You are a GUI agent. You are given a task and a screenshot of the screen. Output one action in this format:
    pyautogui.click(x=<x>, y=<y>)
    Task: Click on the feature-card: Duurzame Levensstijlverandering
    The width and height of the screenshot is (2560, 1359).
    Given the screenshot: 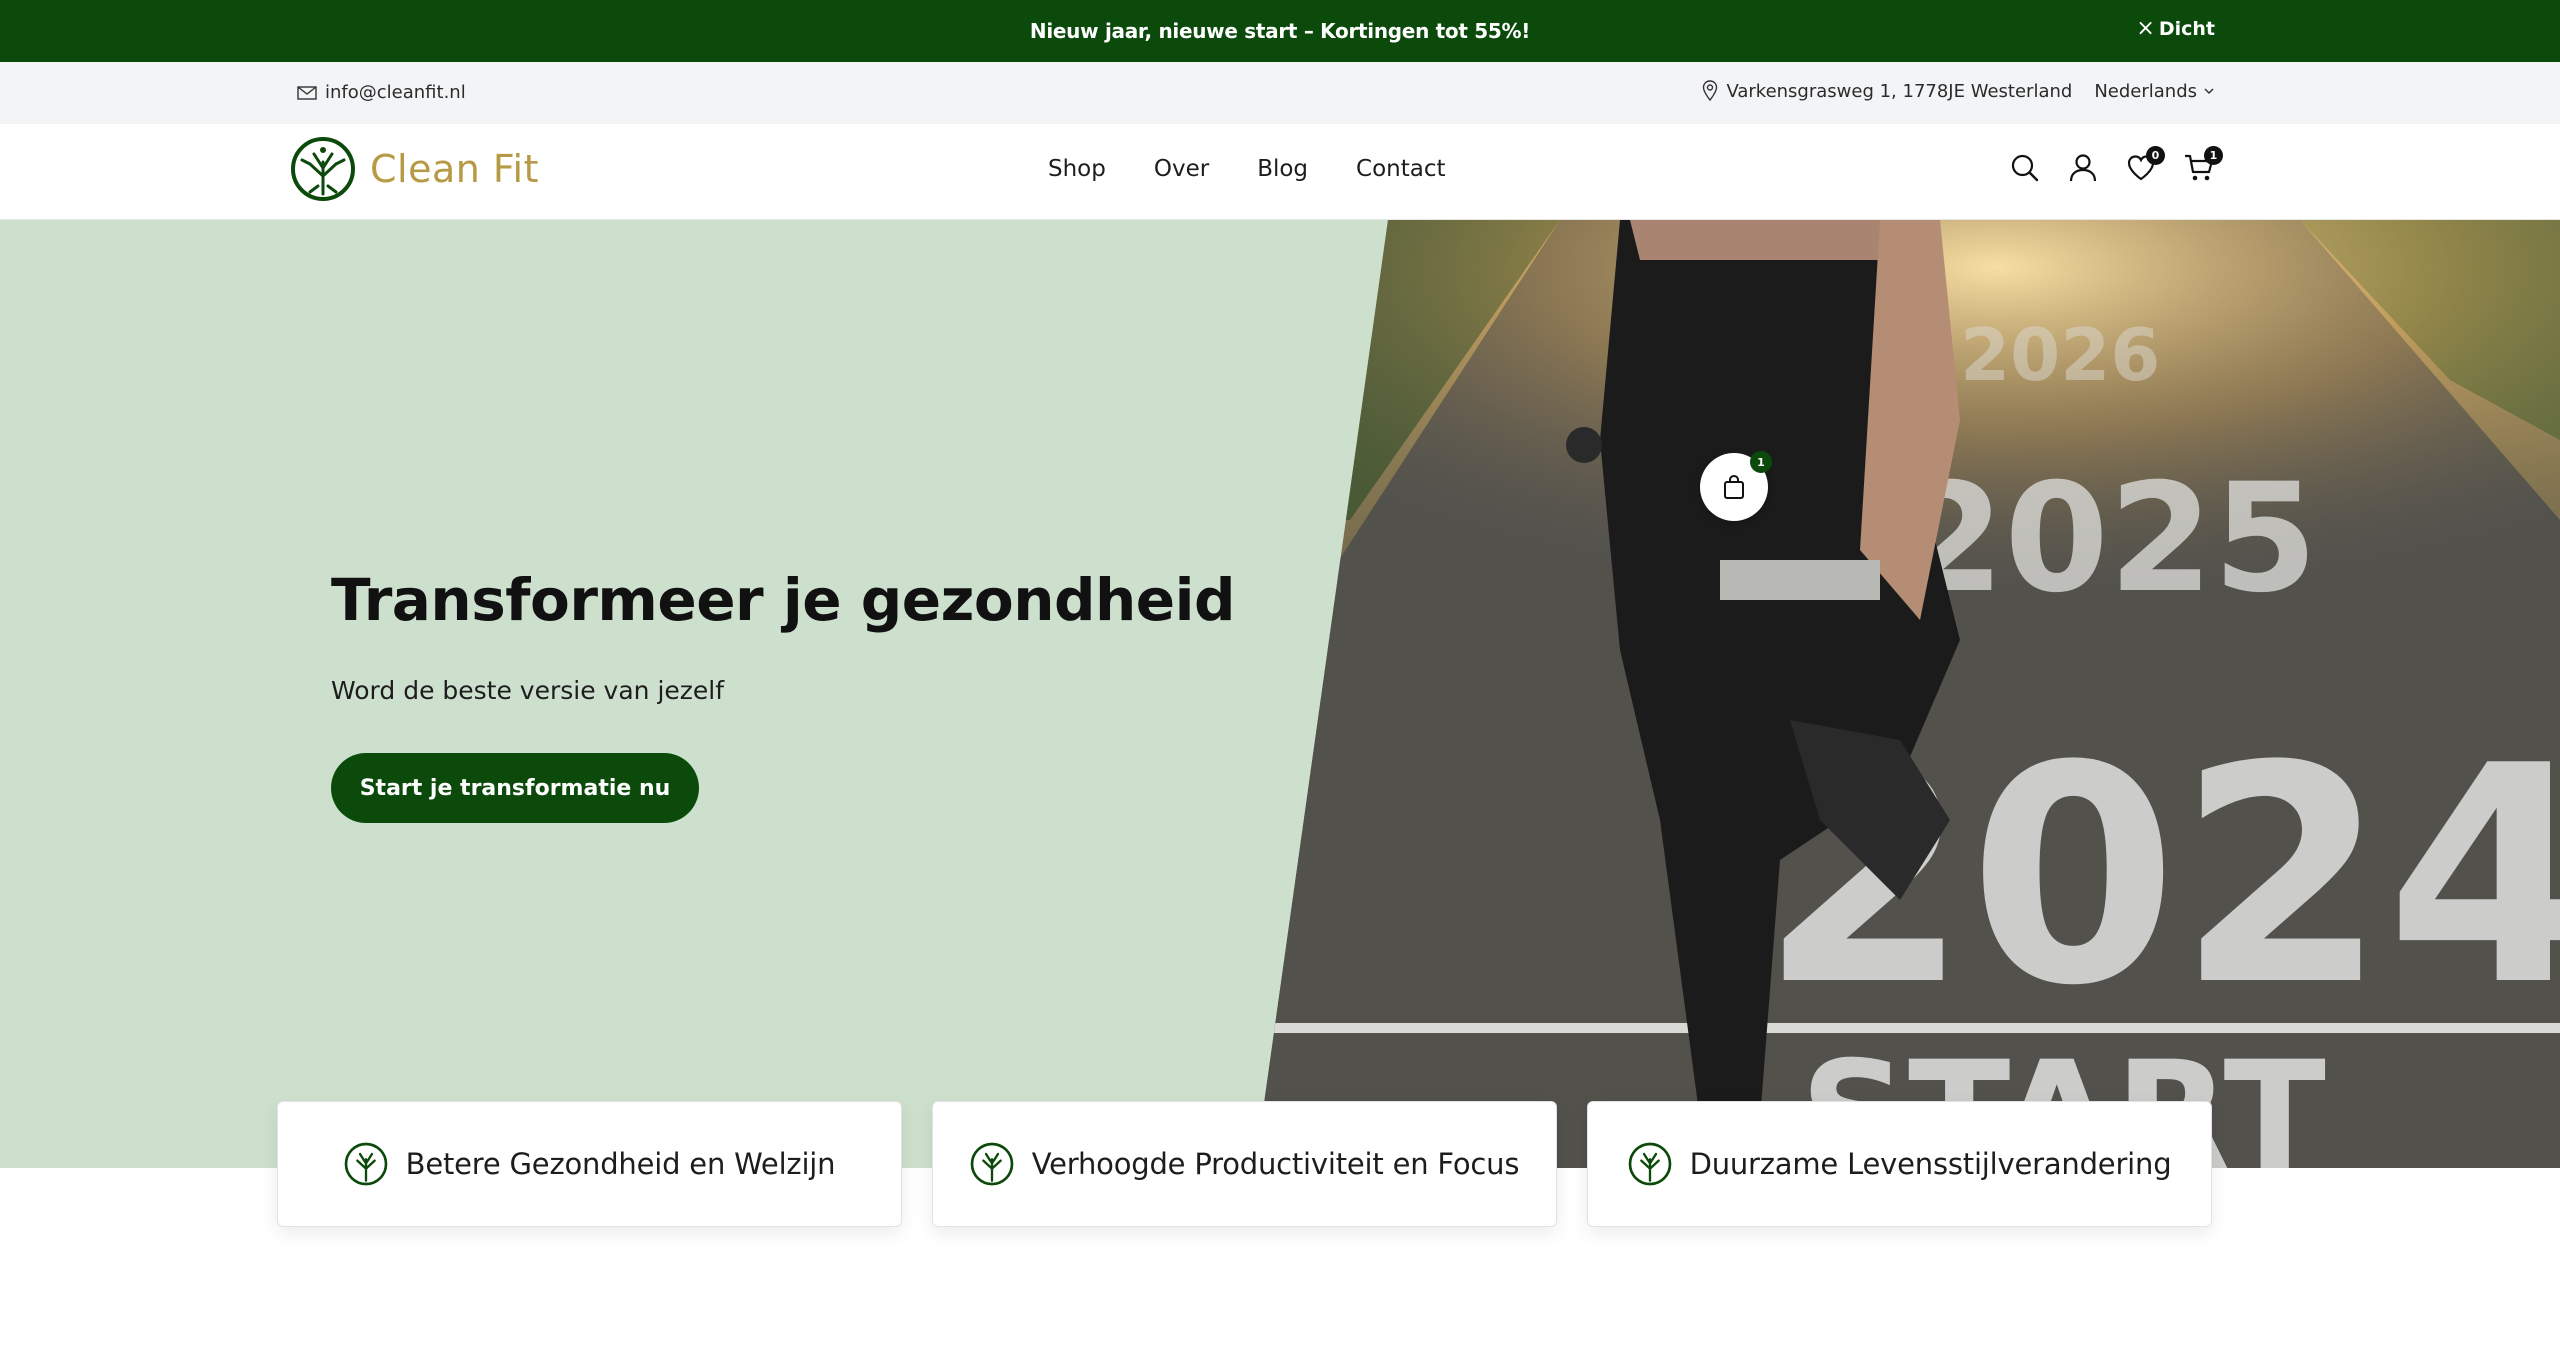 What is the action you would take?
    pyautogui.click(x=1899, y=1164)
    